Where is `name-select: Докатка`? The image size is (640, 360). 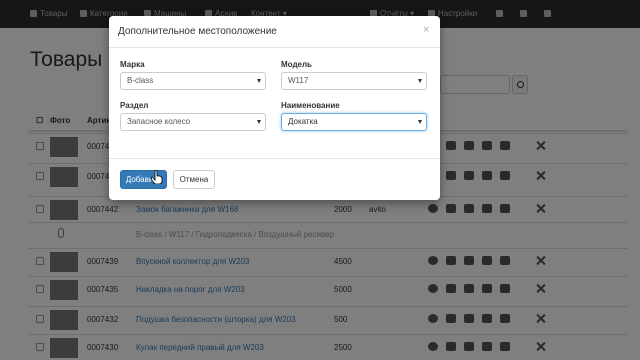
name-select: Докатка is located at coordinates (354, 122).